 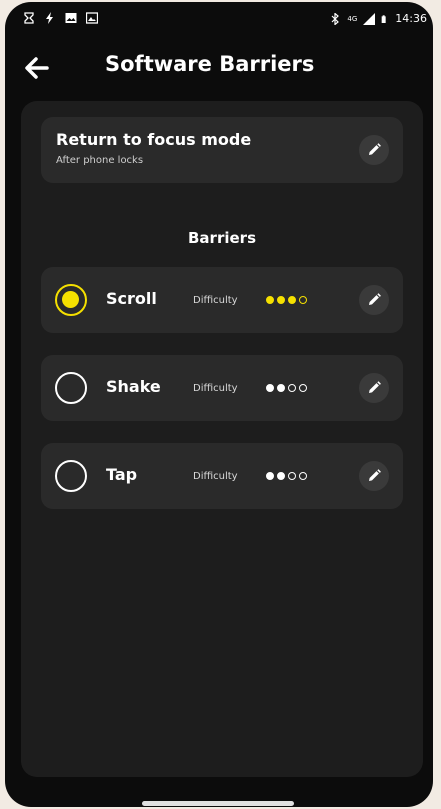 What do you see at coordinates (352, 18) in the screenshot?
I see `network-type: 4G` at bounding box center [352, 18].